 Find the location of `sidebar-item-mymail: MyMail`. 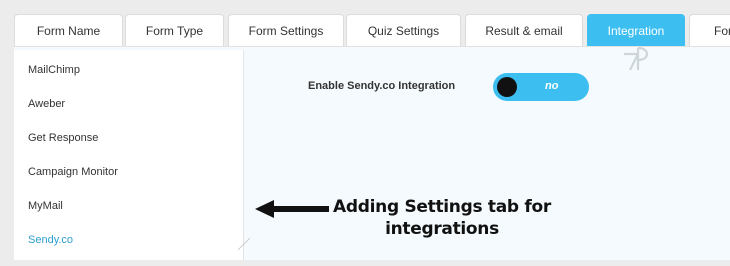

sidebar-item-mymail: MyMail is located at coordinates (45, 206).